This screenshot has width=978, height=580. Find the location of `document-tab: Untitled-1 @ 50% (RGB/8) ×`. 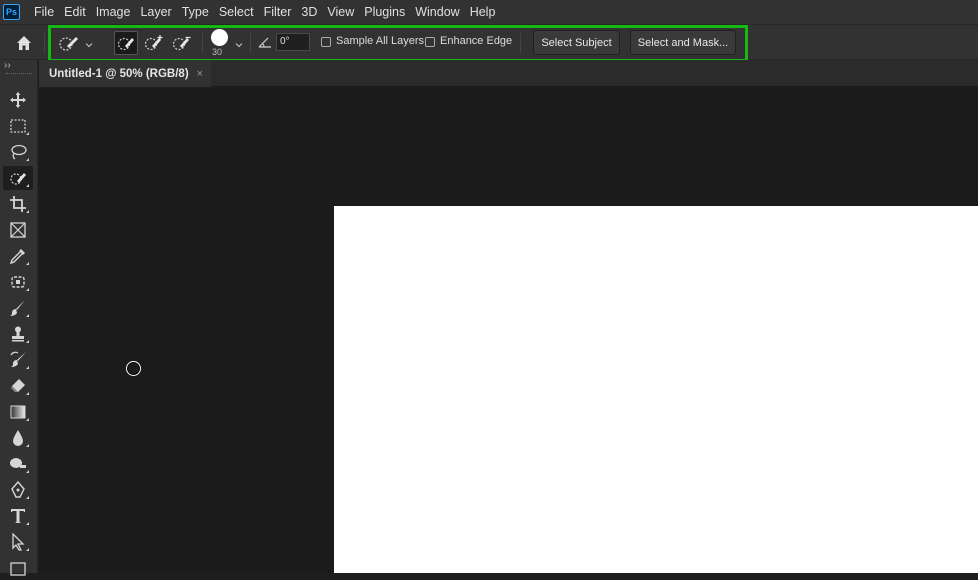

document-tab: Untitled-1 @ 50% (RGB/8) × is located at coordinates (125, 73).